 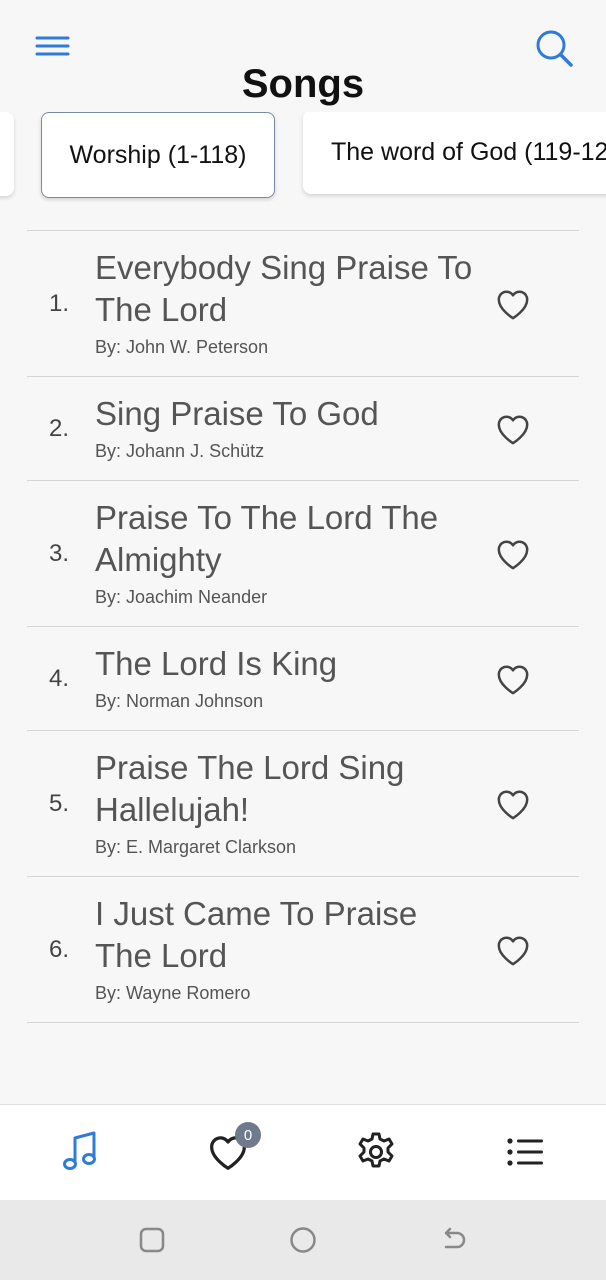 What do you see at coordinates (250, 788) in the screenshot?
I see `song-title: Praise The Lord Sing Hallelujah!` at bounding box center [250, 788].